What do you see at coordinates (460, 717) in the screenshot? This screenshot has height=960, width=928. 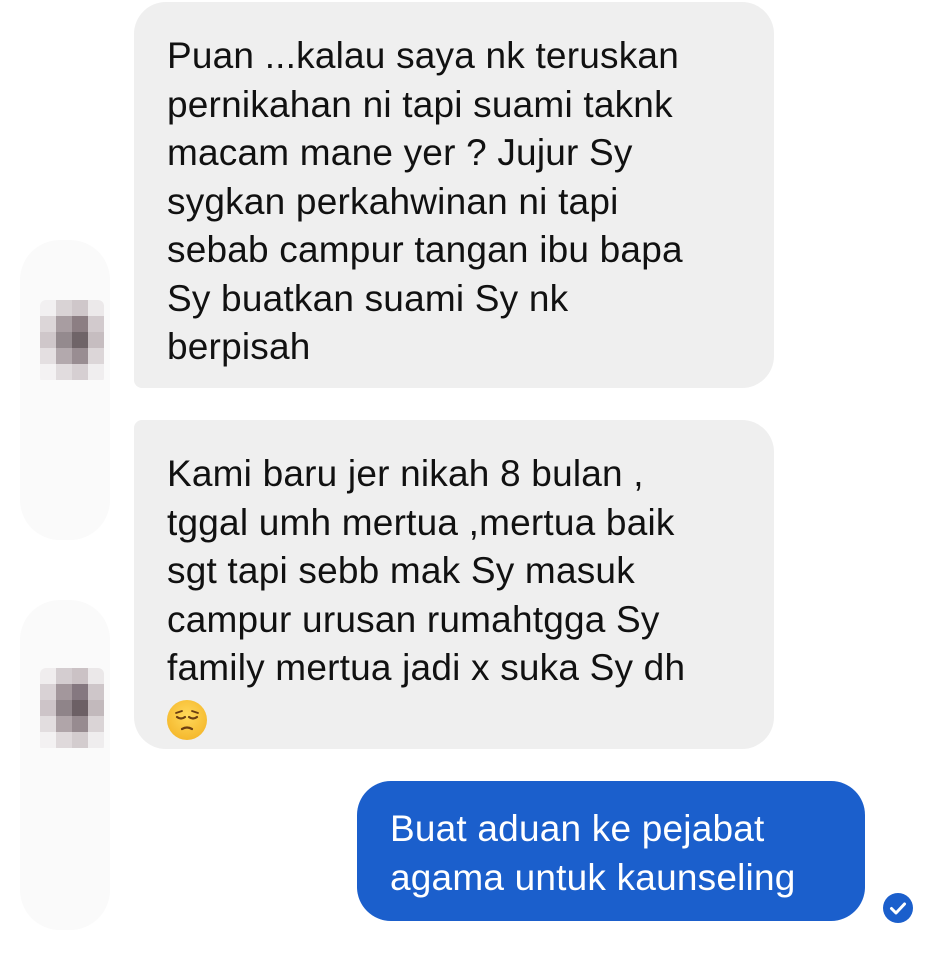 I see `message-emoji-line` at bounding box center [460, 717].